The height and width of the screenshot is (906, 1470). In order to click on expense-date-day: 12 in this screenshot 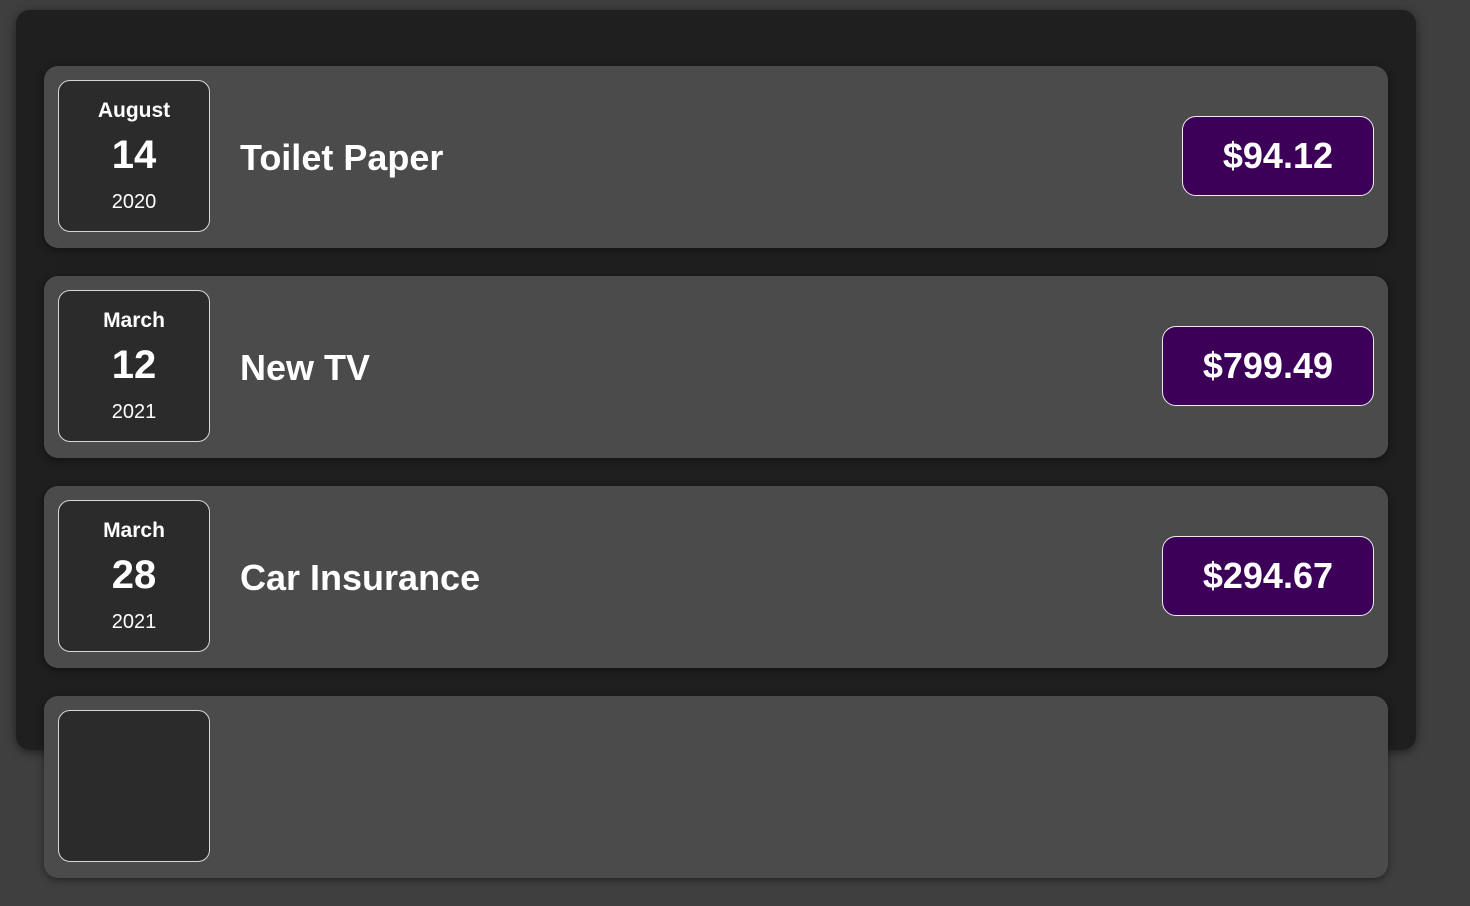, I will do `click(134, 365)`.